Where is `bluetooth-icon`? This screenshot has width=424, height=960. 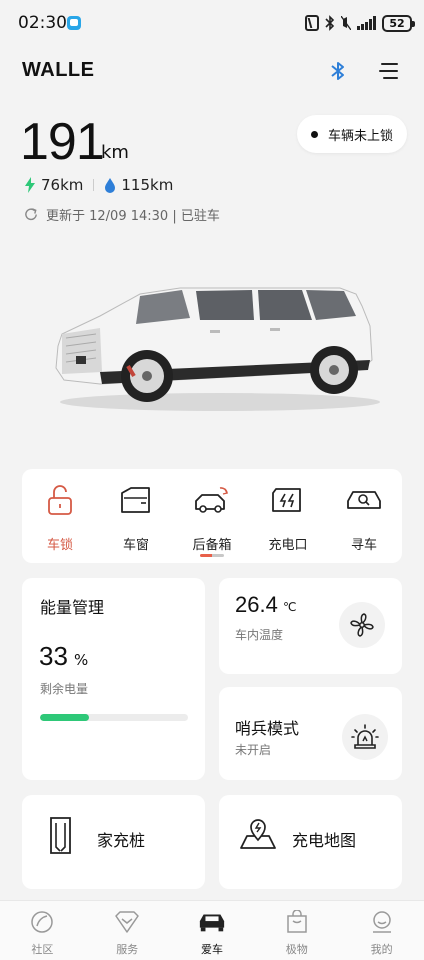 bluetooth-icon is located at coordinates (337, 71).